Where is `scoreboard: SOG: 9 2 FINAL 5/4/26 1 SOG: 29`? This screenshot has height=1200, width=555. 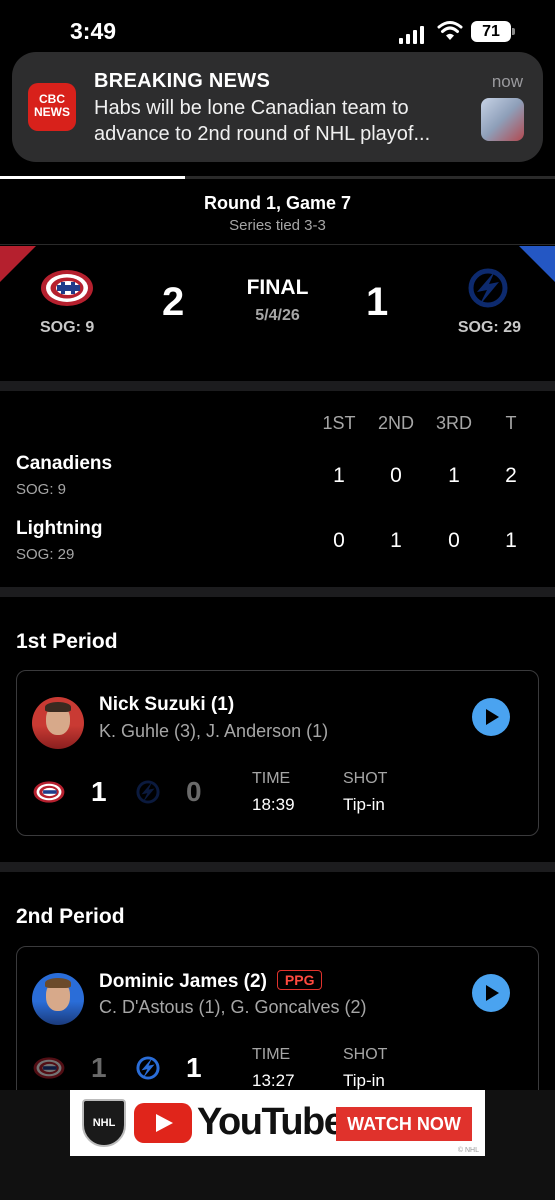
scoreboard: SOG: 9 2 FINAL 5/4/26 1 SOG: 29 is located at coordinates (277, 313).